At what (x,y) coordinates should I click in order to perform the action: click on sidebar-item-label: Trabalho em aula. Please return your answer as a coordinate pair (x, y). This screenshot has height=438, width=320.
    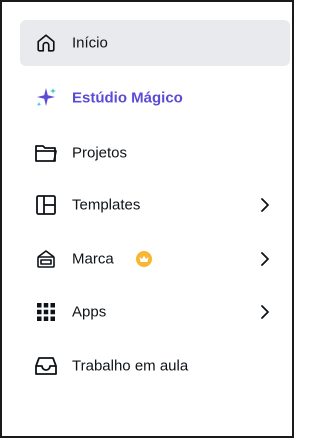
    Looking at the image, I should click on (130, 366).